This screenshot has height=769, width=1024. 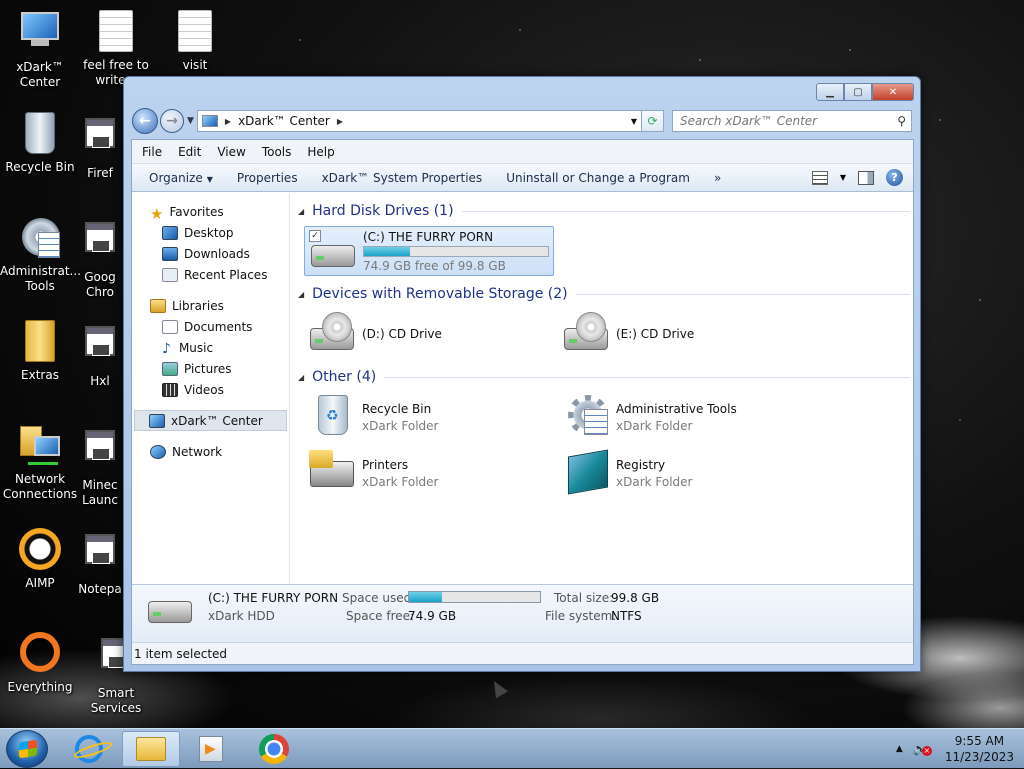 What do you see at coordinates (830, 92) in the screenshot?
I see `minimize-button: ▁` at bounding box center [830, 92].